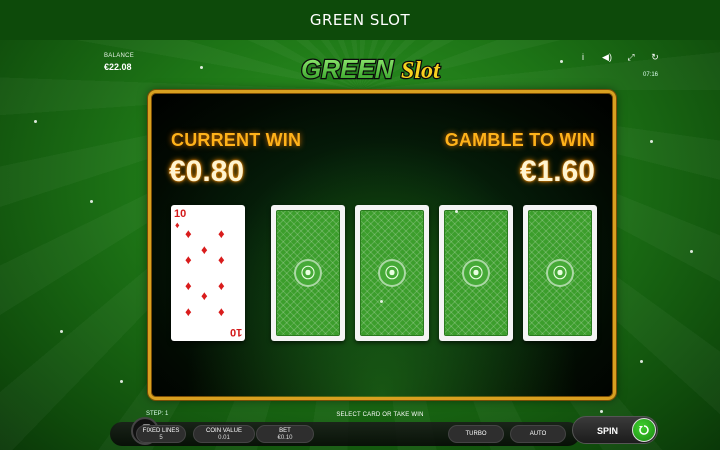 The height and width of the screenshot is (450, 720). I want to click on instruction-message: SELECT CARD OR TAKE WIN, so click(380, 415).